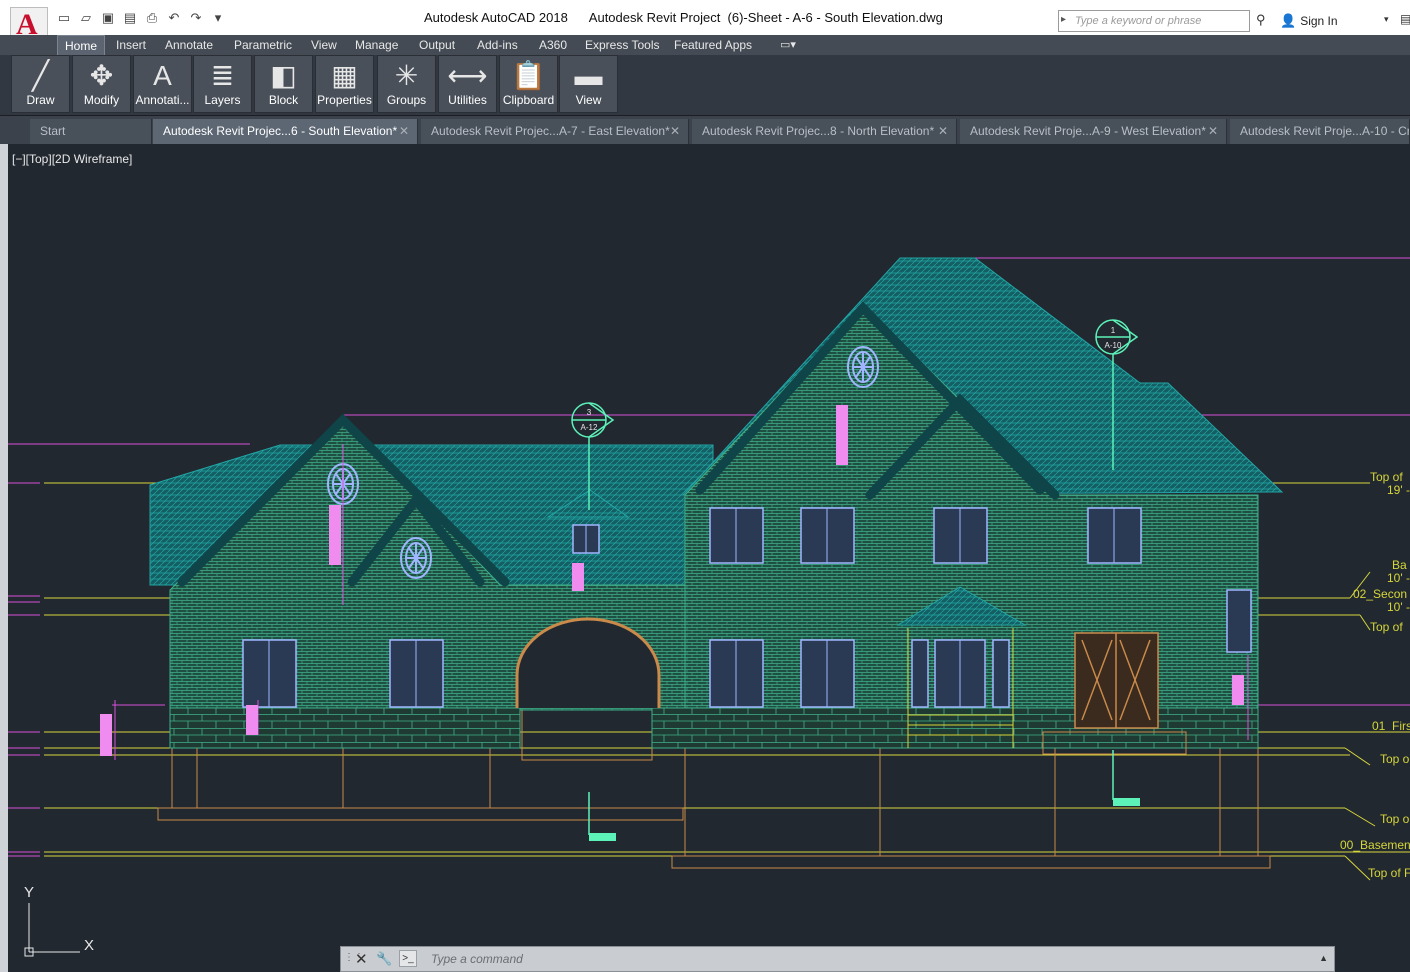 The width and height of the screenshot is (1410, 972). Describe the element at coordinates (1398, 490) in the screenshot. I see `level-label: 19' -` at that location.